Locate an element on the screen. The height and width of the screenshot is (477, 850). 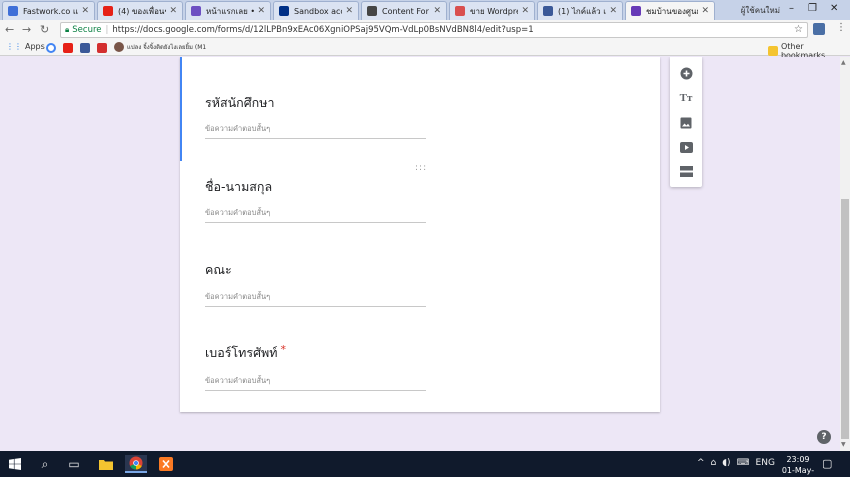
question-title: คณะ is located at coordinates (218, 270).